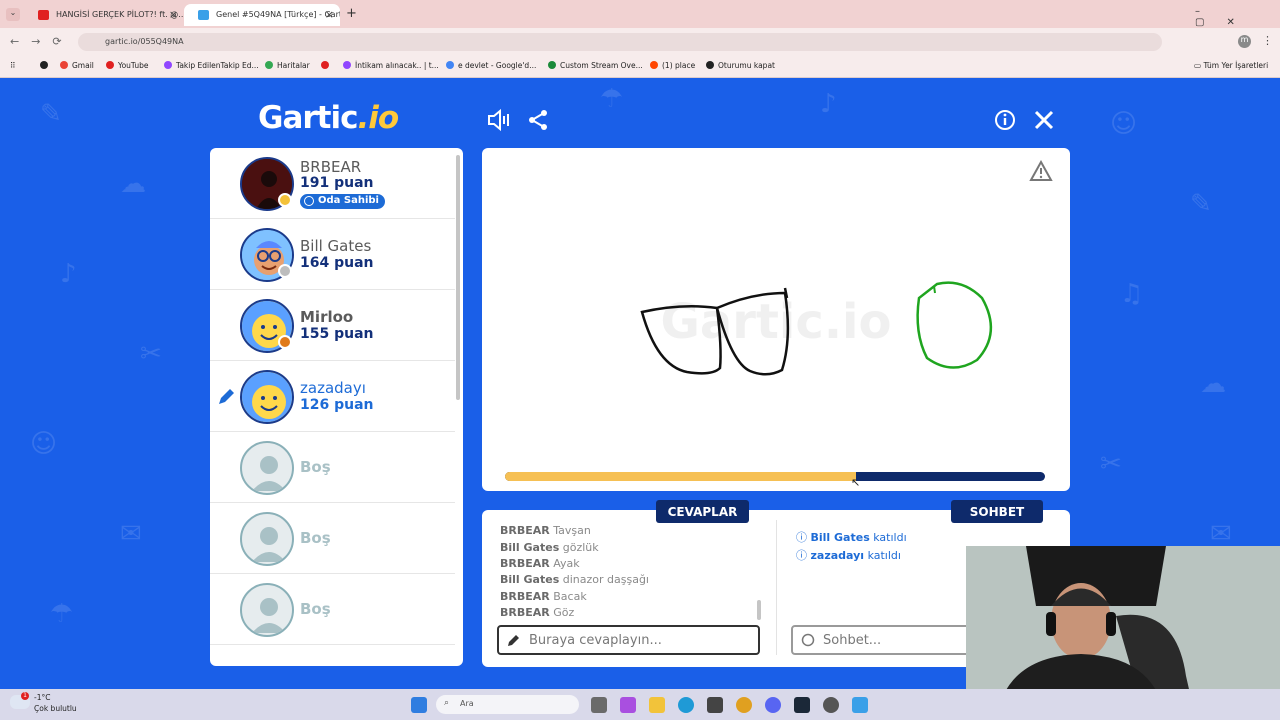 The height and width of the screenshot is (720, 1280). What do you see at coordinates (332, 254) in the screenshot?
I see `player-row: Bill Gates 164 puan` at bounding box center [332, 254].